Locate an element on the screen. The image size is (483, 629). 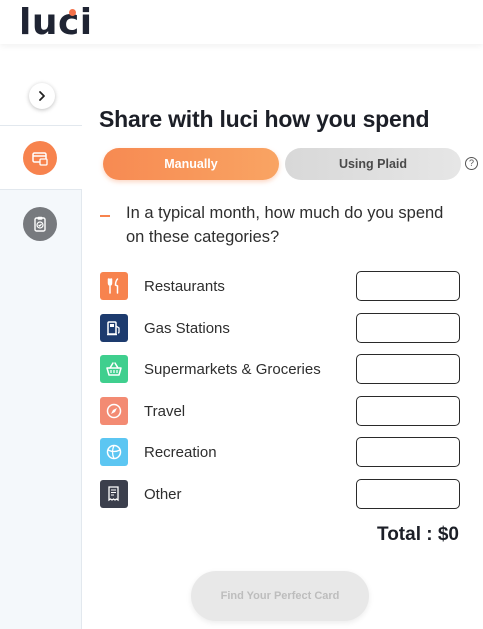
sidebar-expand-button is located at coordinates (42, 96).